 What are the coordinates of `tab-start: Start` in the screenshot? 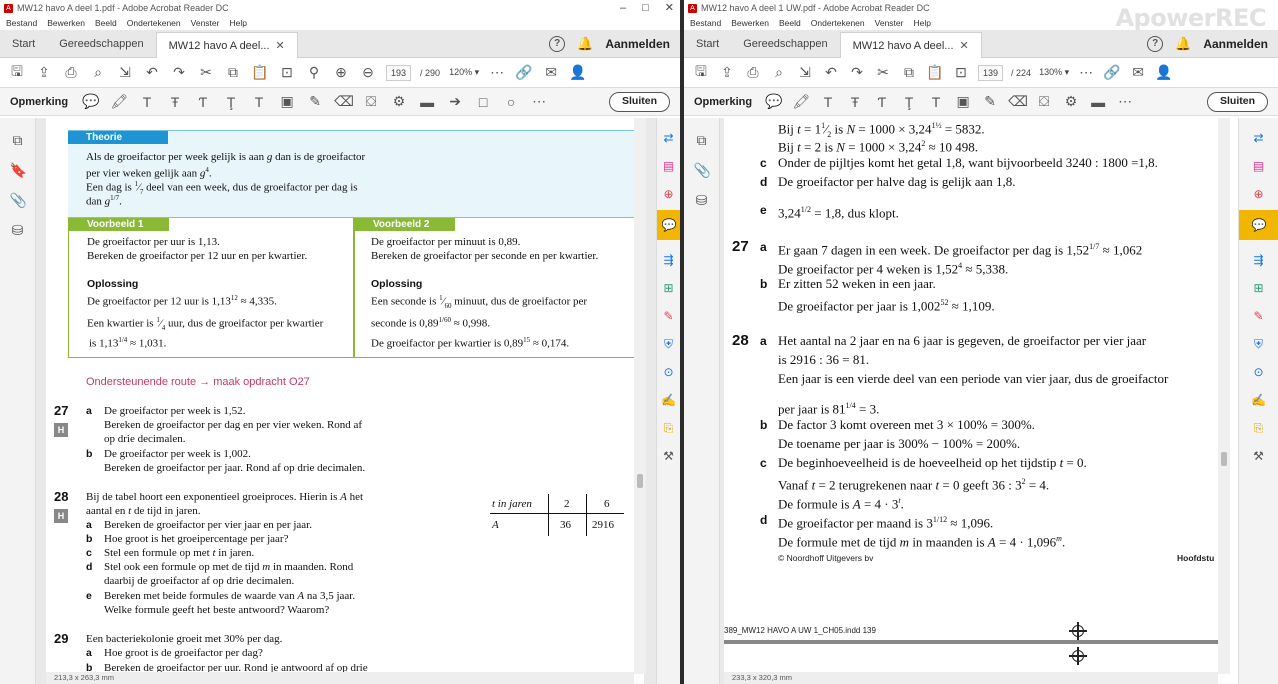 It's located at (23, 44).